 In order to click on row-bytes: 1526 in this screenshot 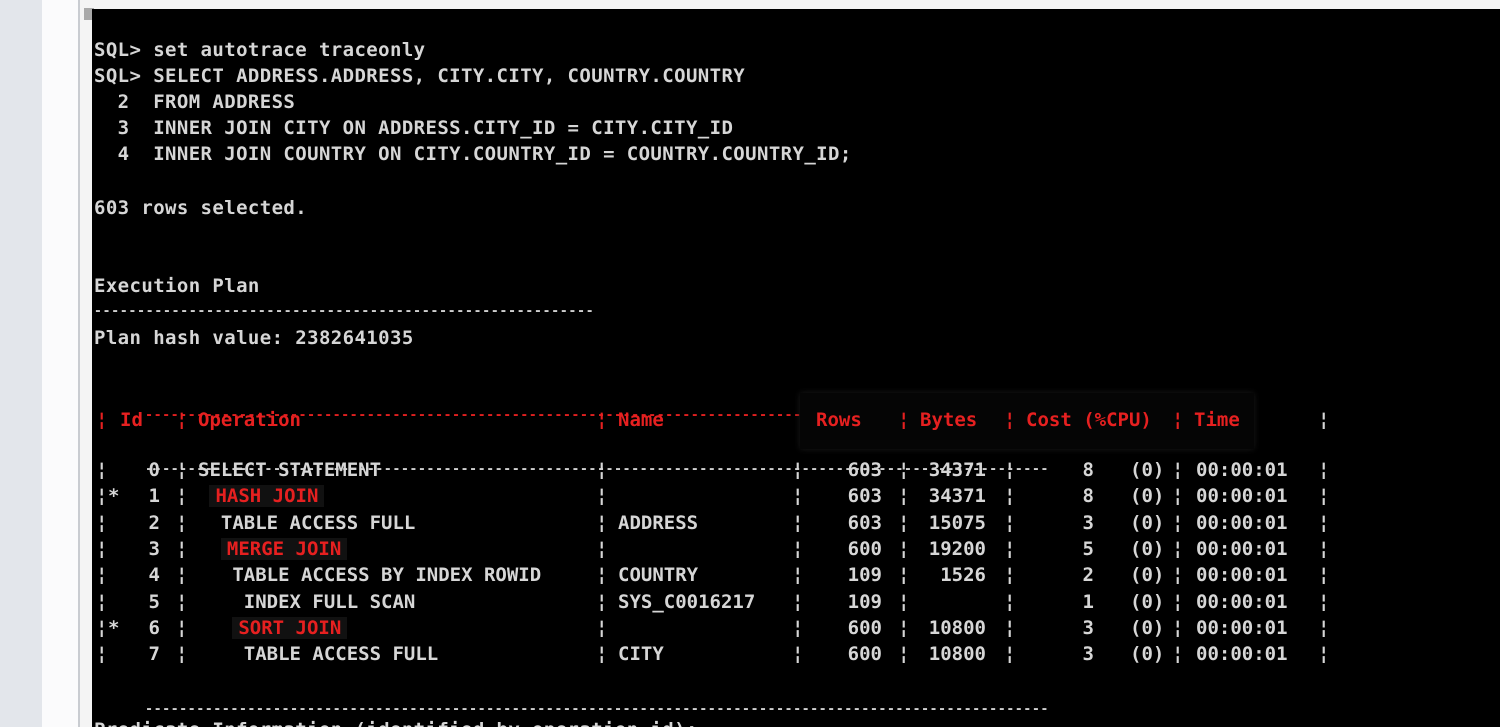, I will do `click(963, 575)`.